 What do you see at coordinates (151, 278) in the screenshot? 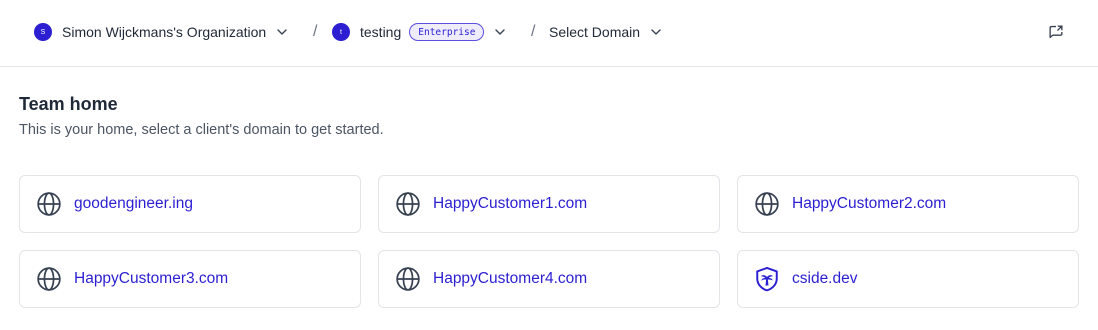
I see `domain-card-label: HappyCustomer3.com` at bounding box center [151, 278].